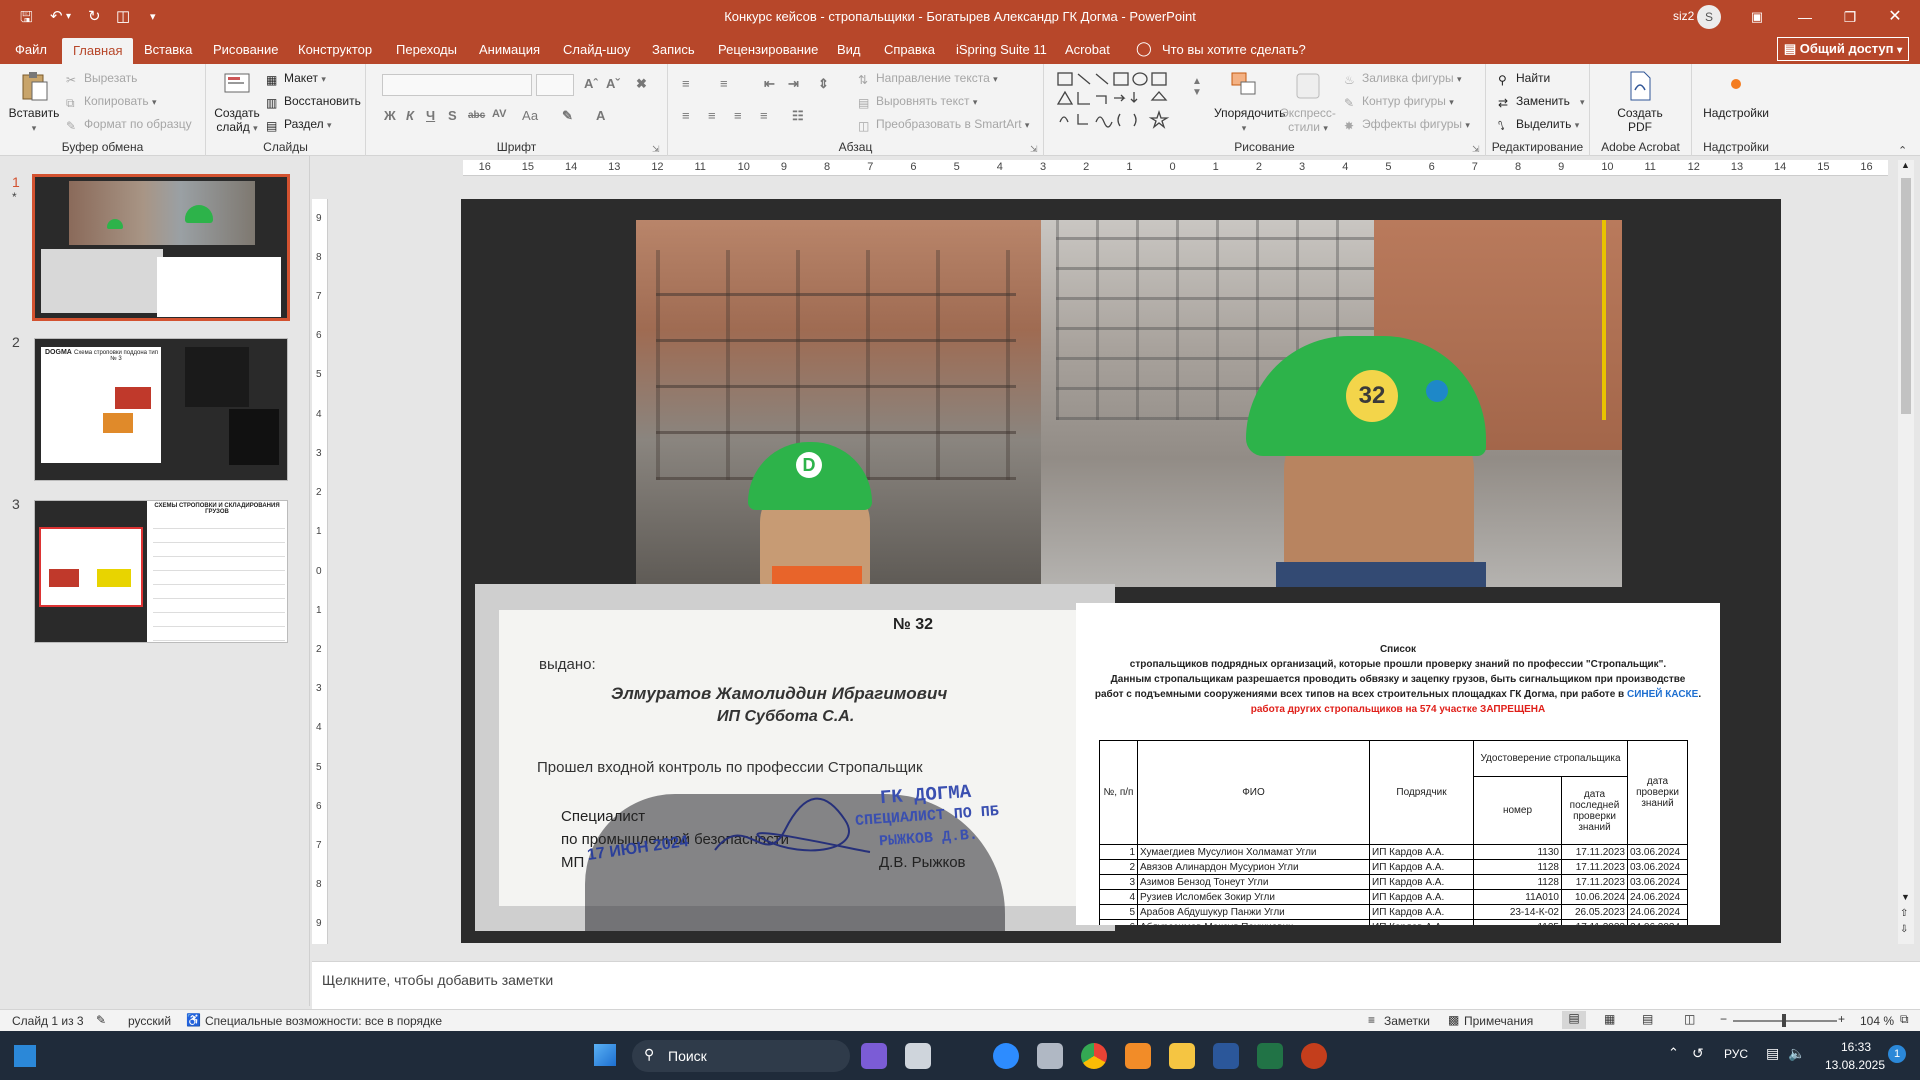 This screenshot has width=1920, height=1080. What do you see at coordinates (1087, 49) in the screenshot?
I see `tab-acrobat: Acrobat` at bounding box center [1087, 49].